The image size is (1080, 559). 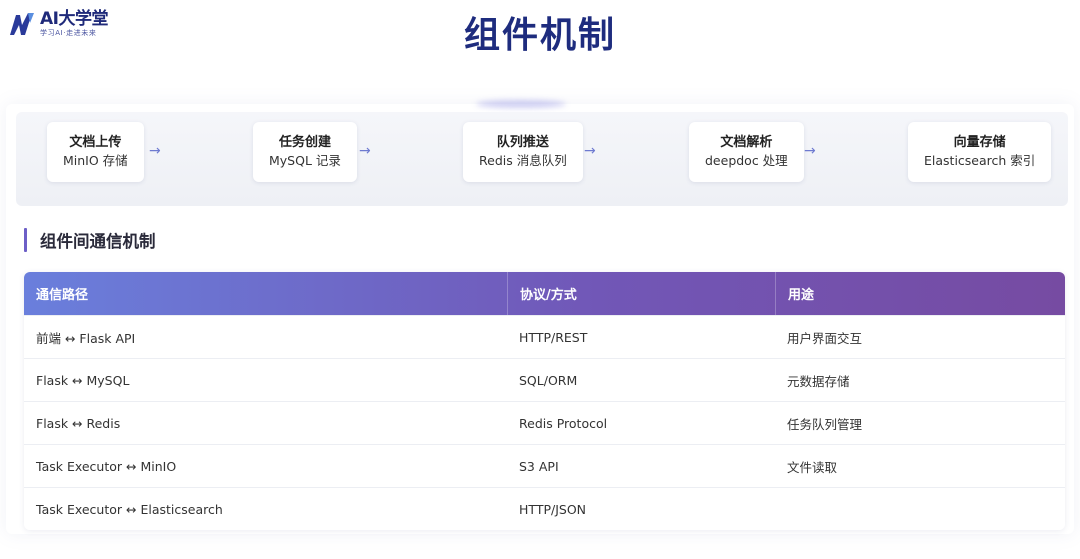 What do you see at coordinates (980, 152) in the screenshot?
I see `flow-step-vector: 向量存储 Elasticsearch 索引` at bounding box center [980, 152].